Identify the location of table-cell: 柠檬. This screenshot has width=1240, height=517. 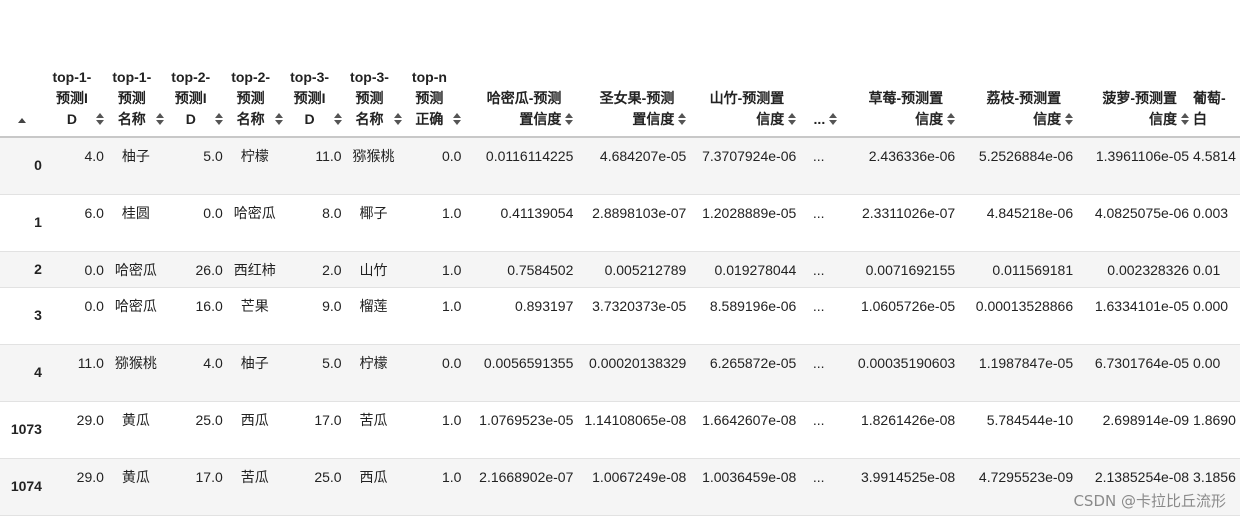
(256, 166).